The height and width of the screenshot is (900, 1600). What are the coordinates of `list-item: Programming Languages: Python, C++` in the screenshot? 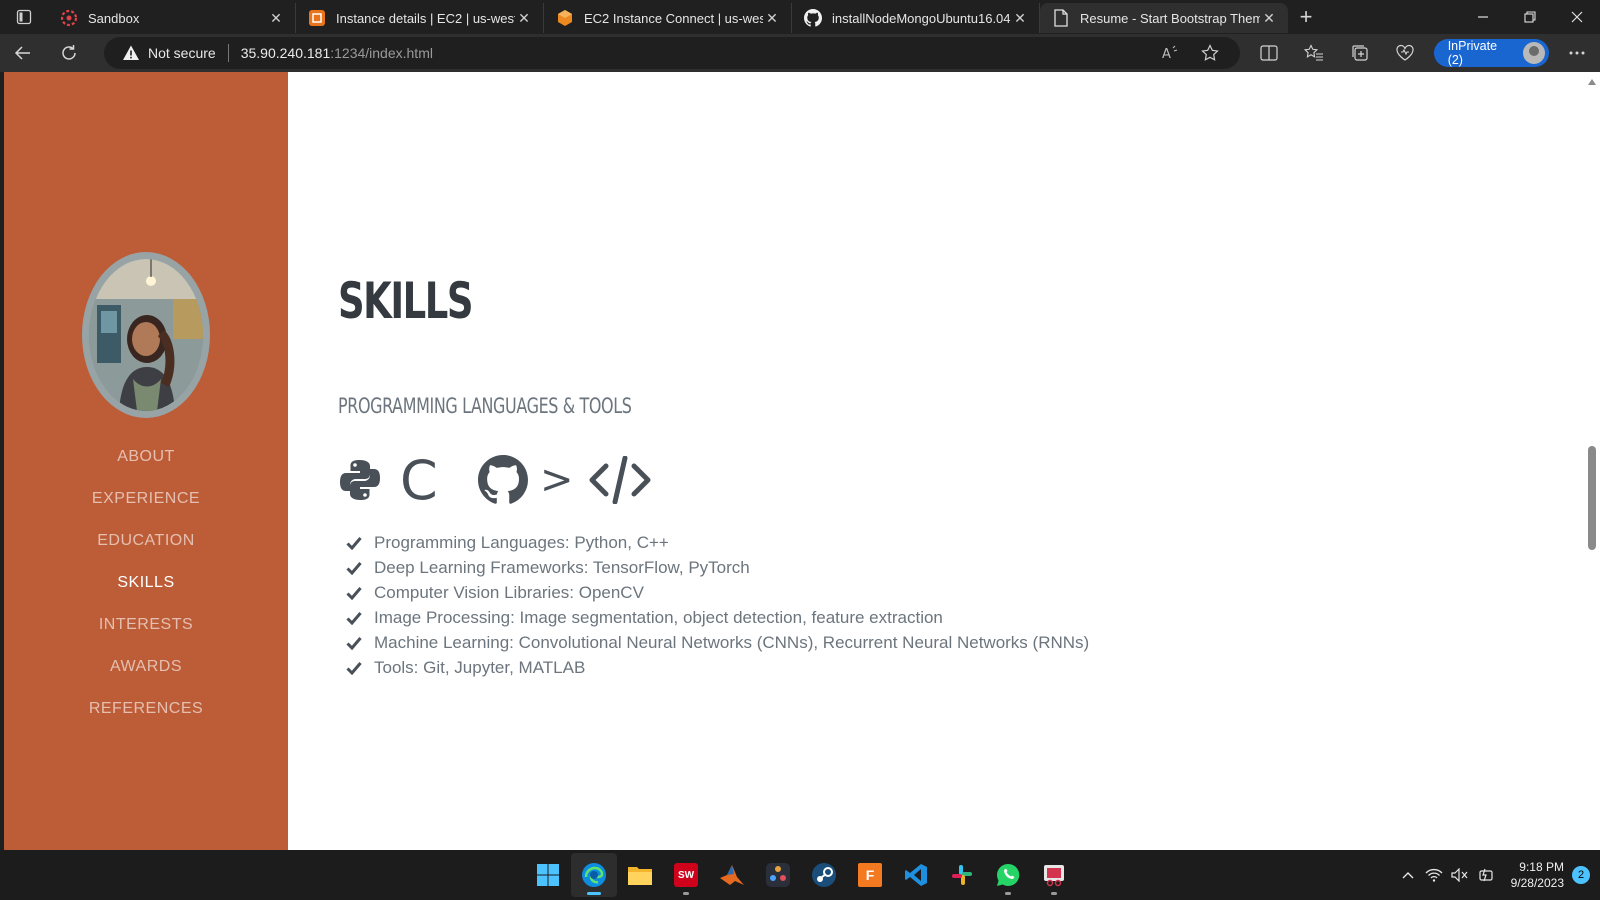 It's located at (717, 542).